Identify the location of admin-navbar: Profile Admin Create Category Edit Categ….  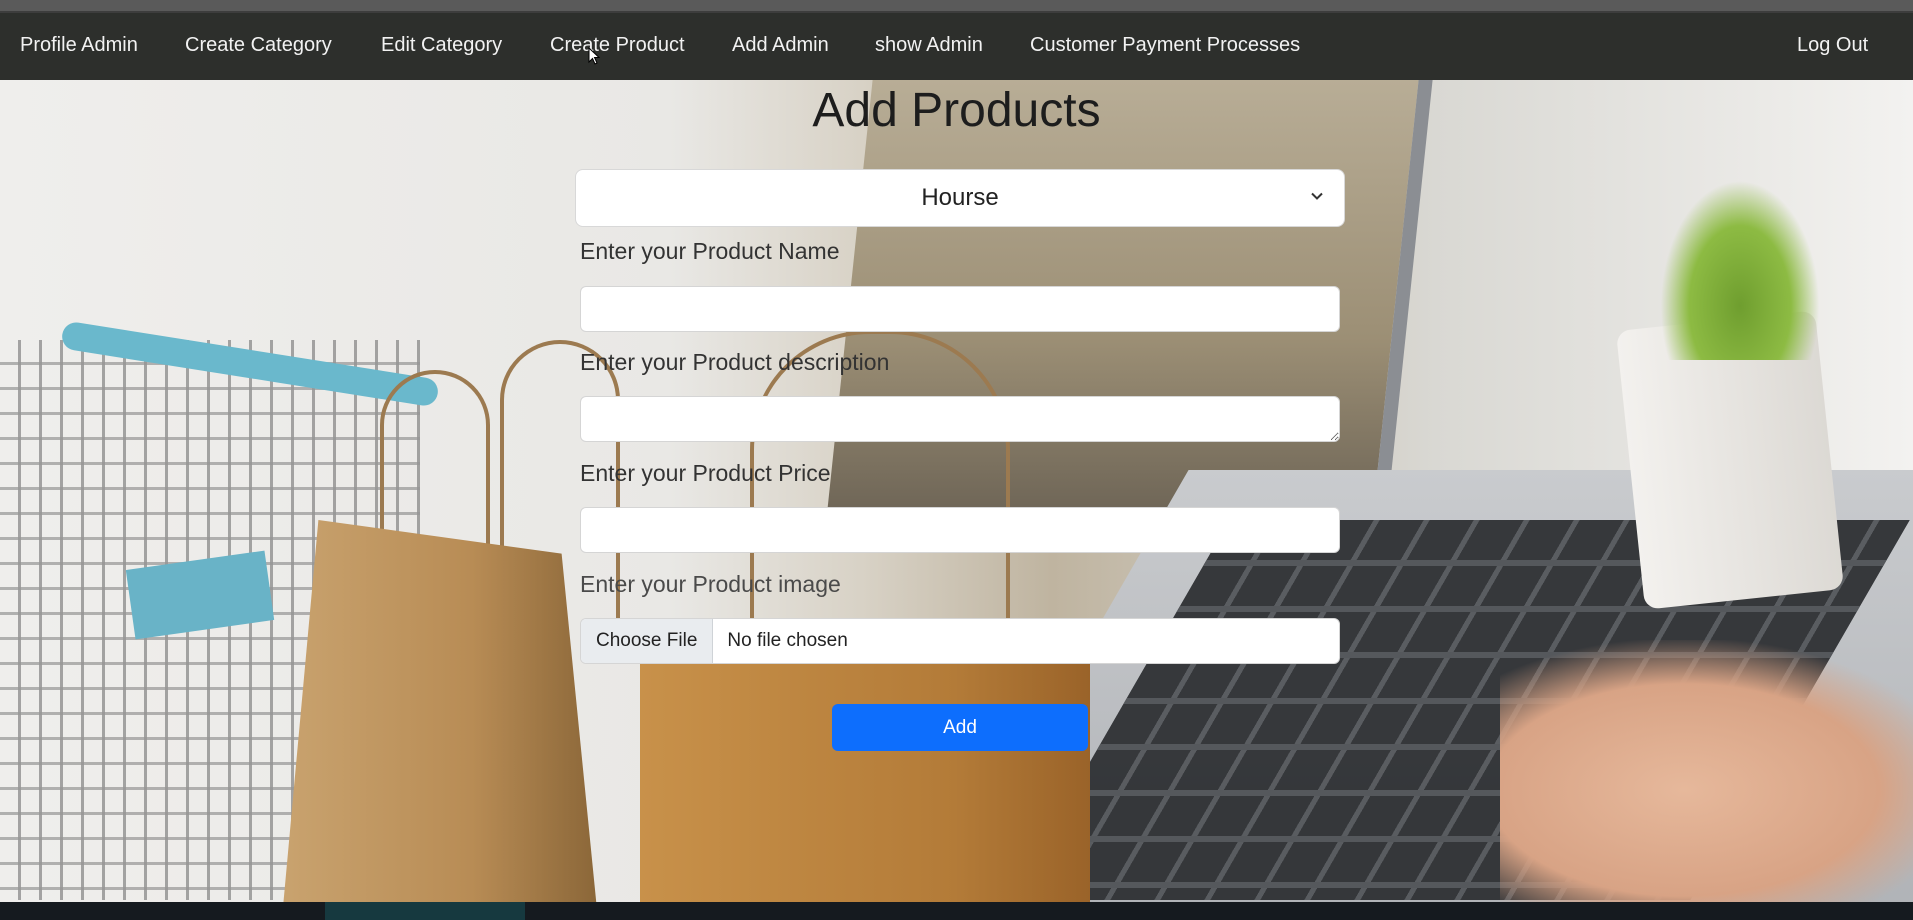
(956, 46).